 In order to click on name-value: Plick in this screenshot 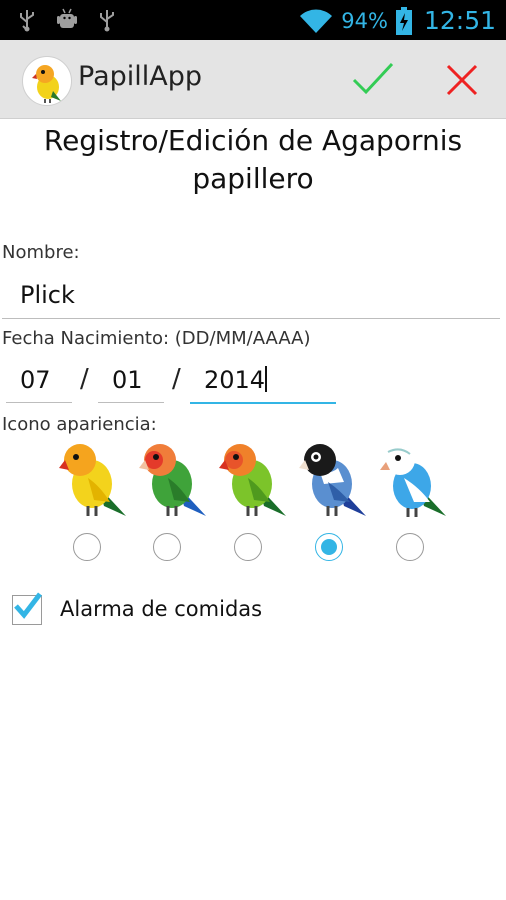, I will do `click(47, 295)`.